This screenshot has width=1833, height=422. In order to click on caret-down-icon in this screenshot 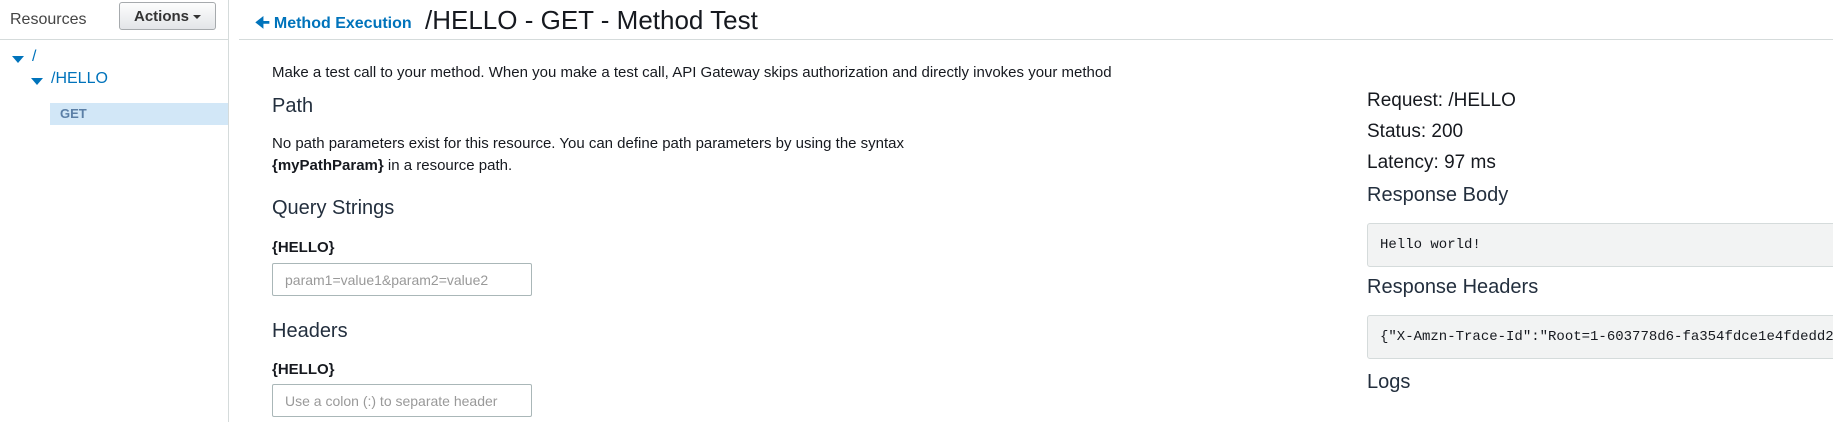, I will do `click(197, 16)`.